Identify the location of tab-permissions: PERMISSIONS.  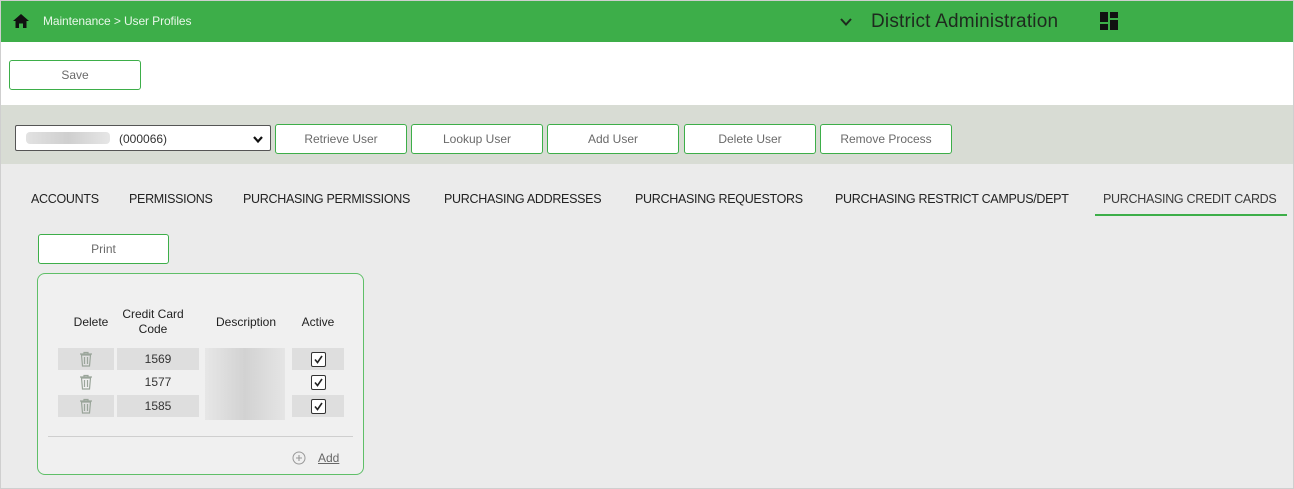
(171, 199).